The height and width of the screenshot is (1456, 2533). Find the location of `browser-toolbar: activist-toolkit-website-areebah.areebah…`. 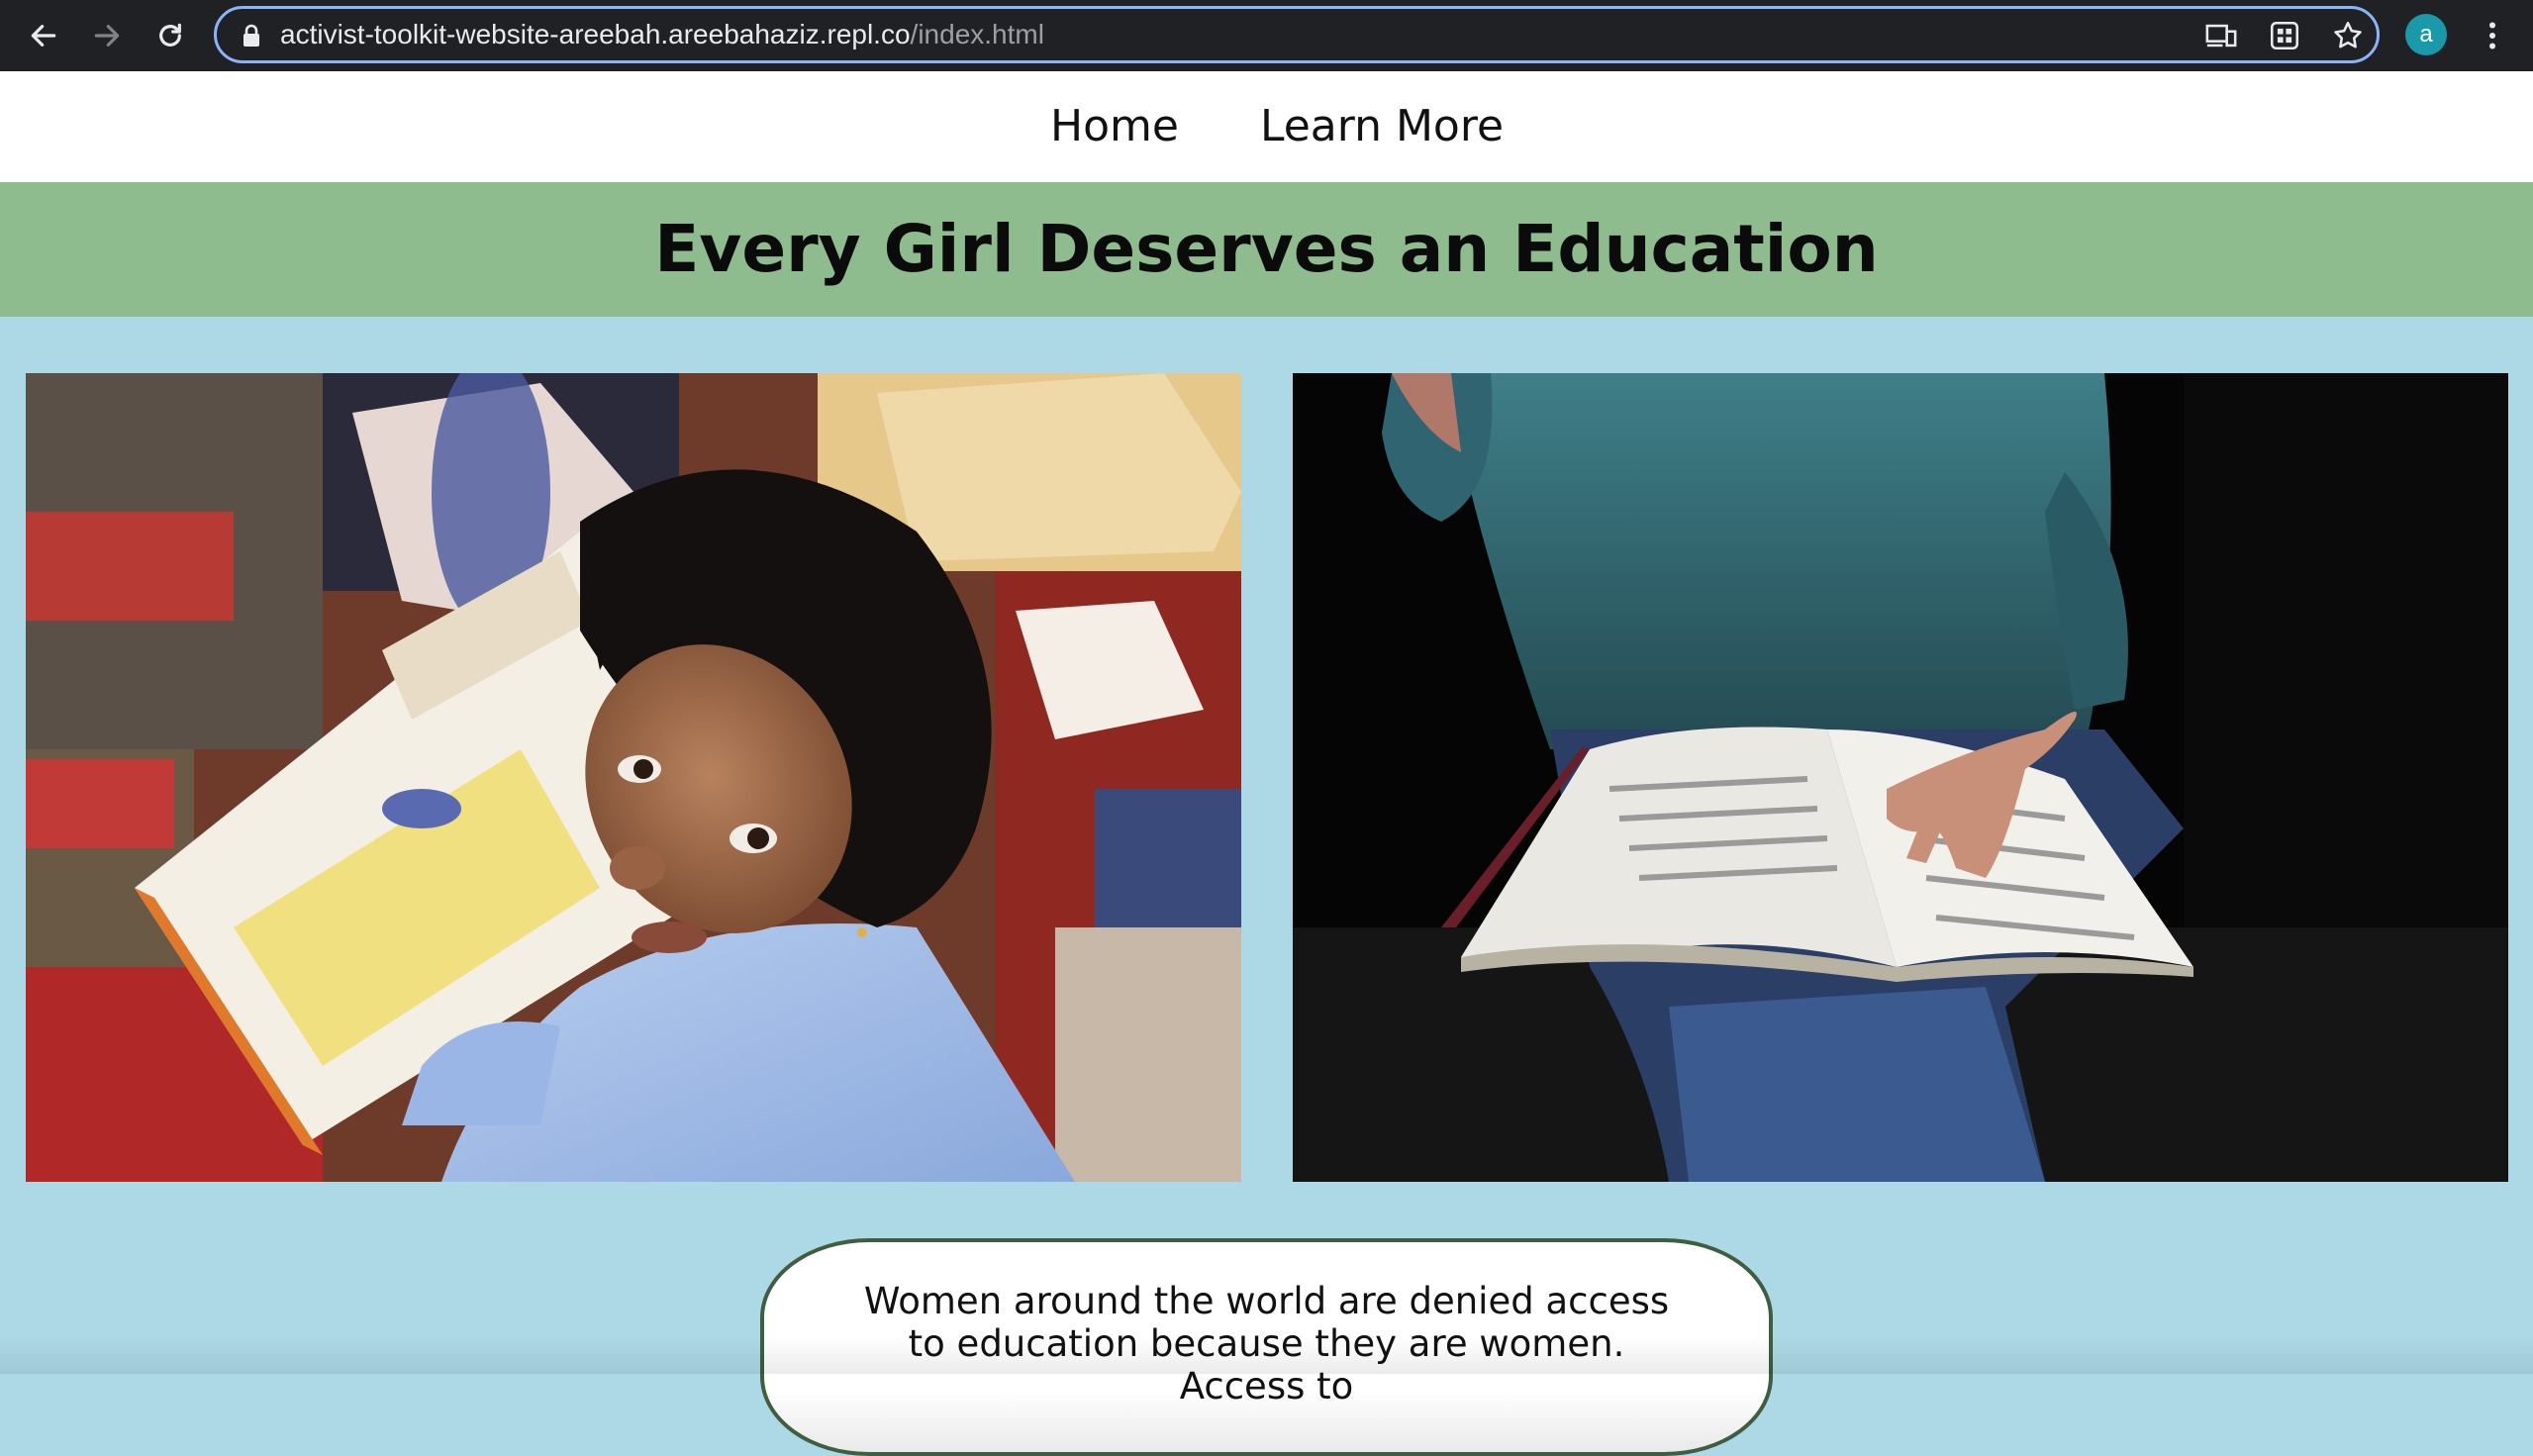

browser-toolbar: activist-toolkit-website-areebah.areebah… is located at coordinates (1266, 35).